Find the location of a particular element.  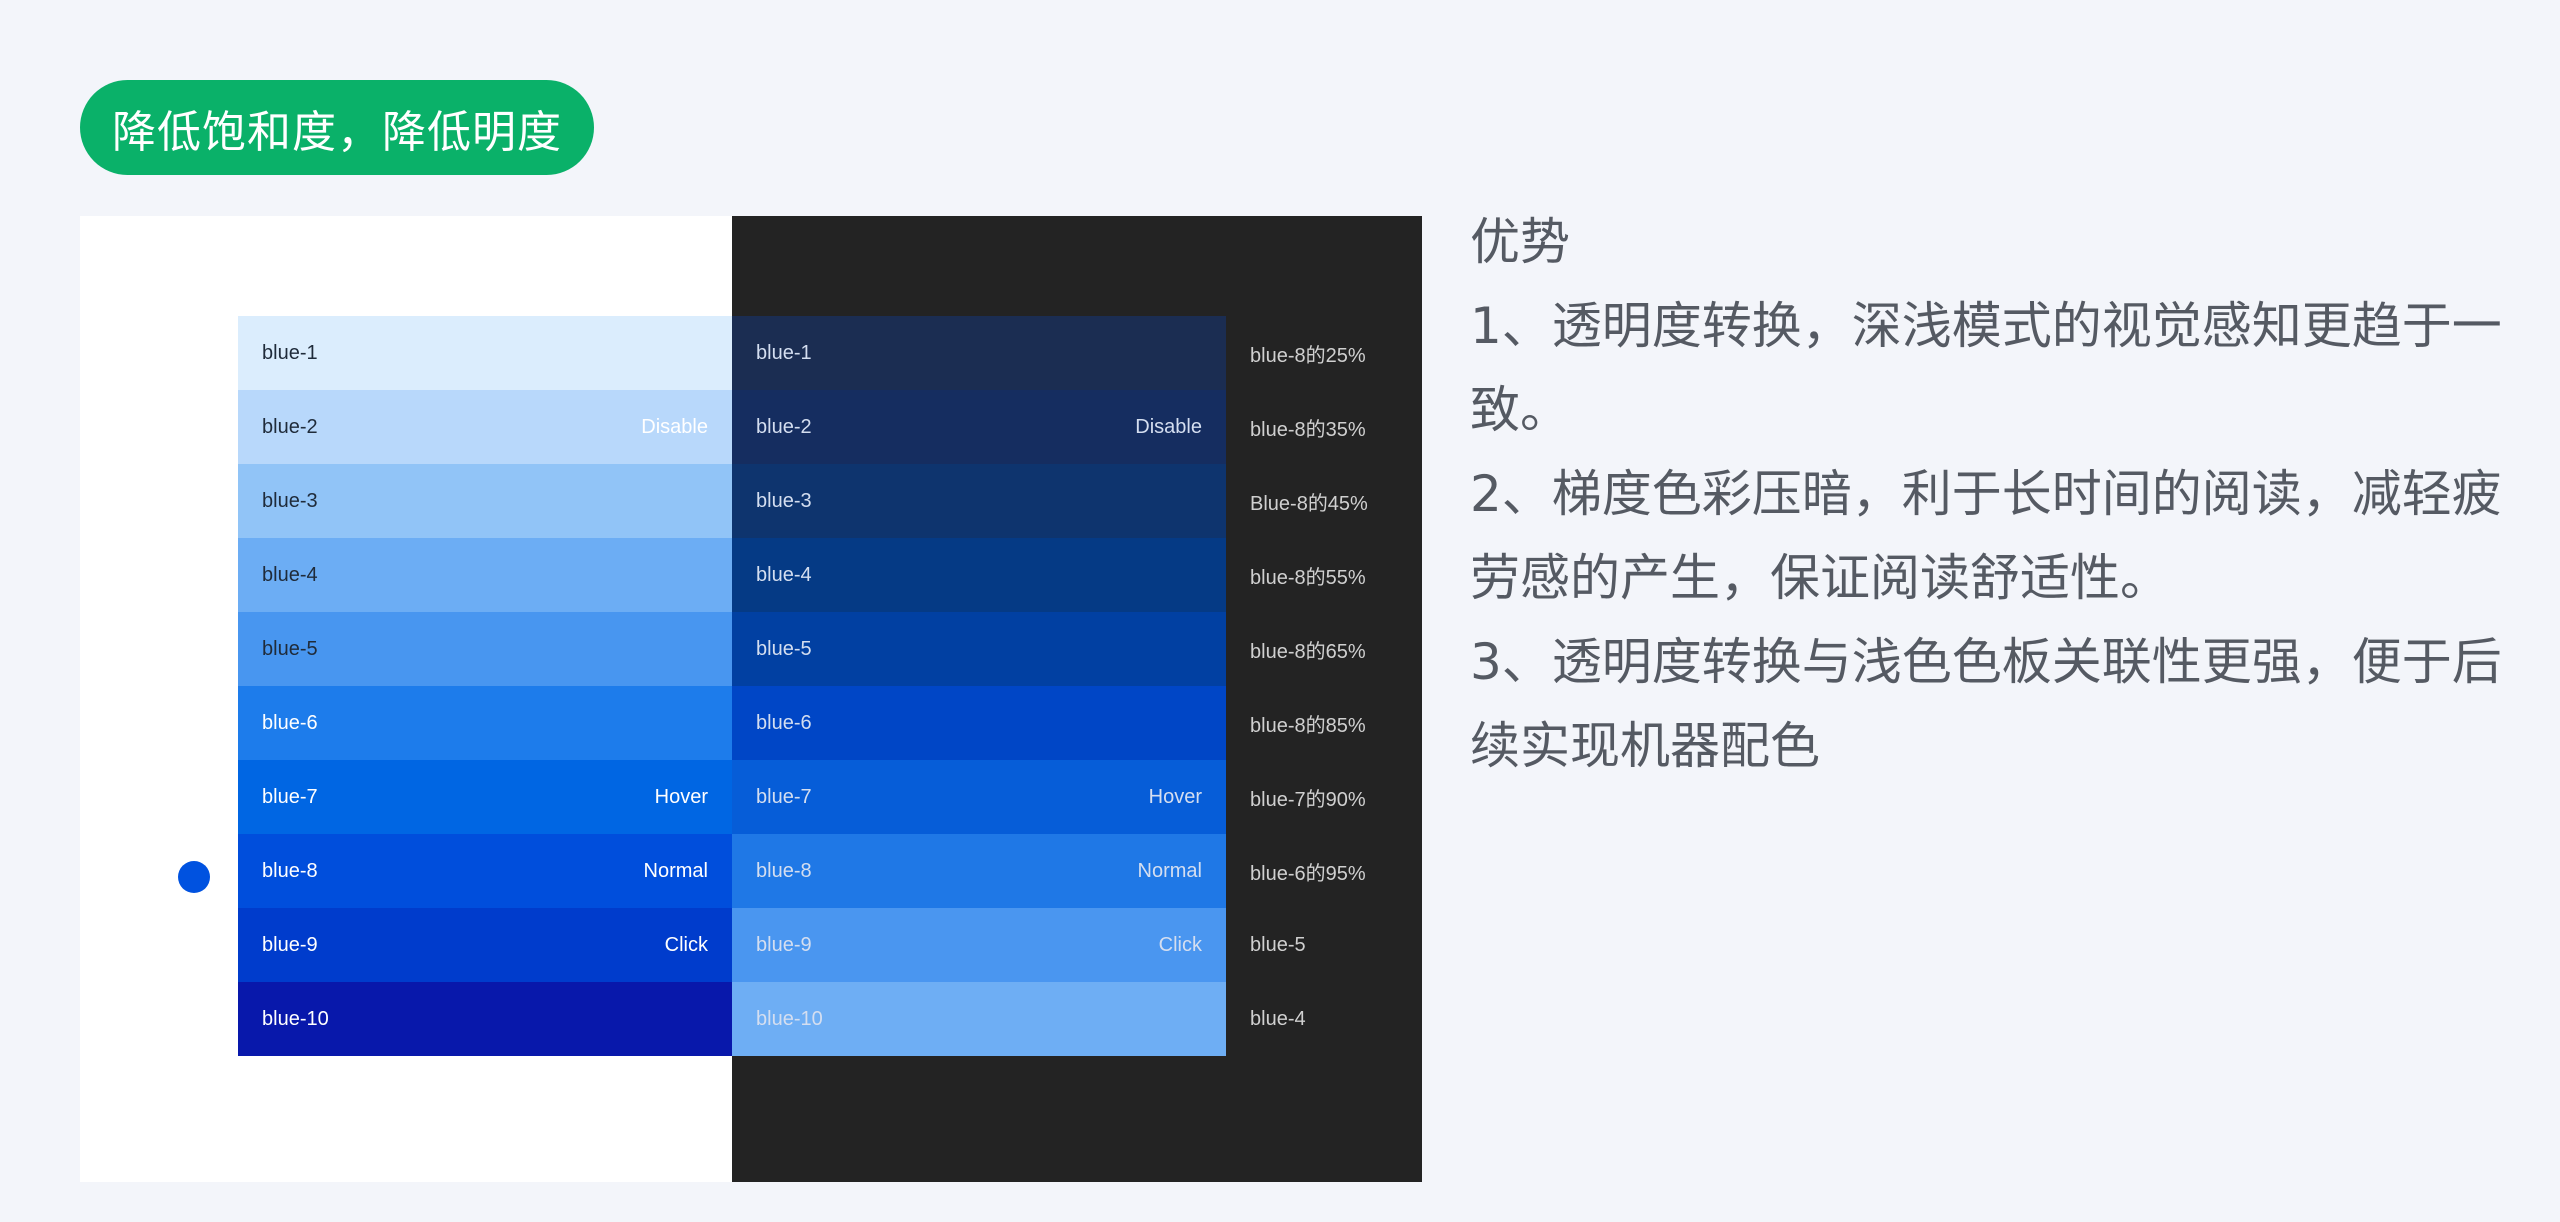

light-swatch-7: blue-7 Hover is located at coordinates (485, 797).